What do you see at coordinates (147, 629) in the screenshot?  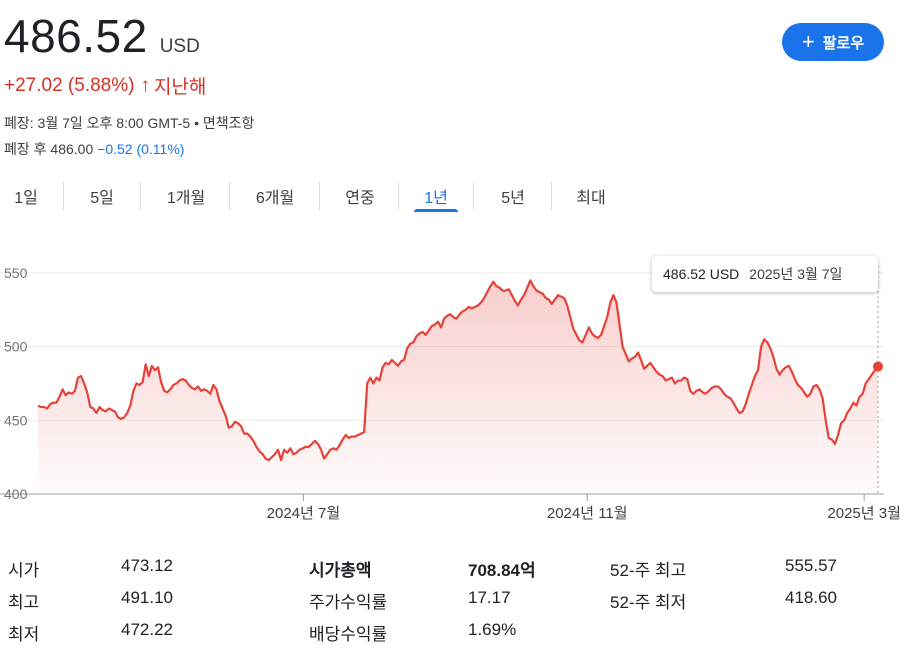 I see `stat-low-value: 472.22` at bounding box center [147, 629].